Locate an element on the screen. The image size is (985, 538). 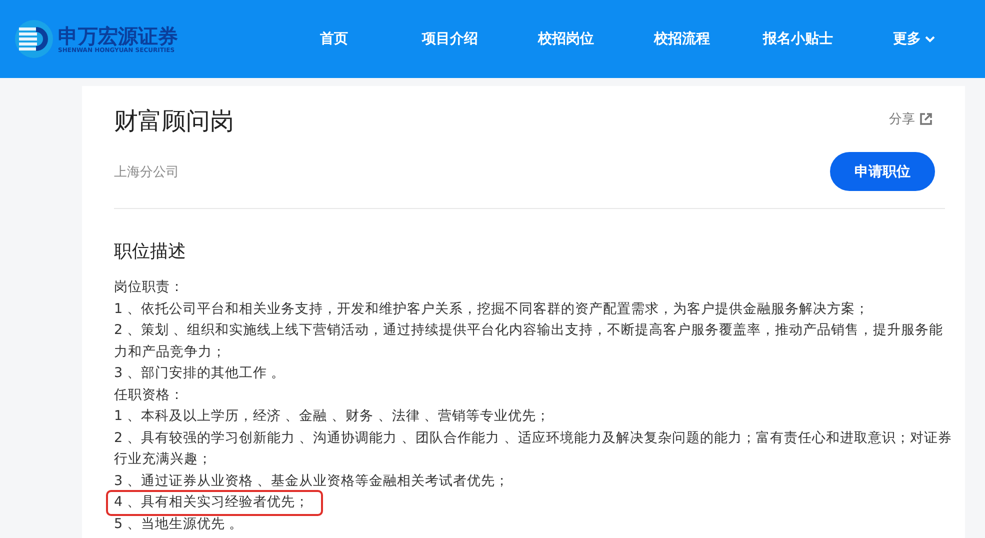
nav-link: 项目介绍 is located at coordinates (450, 39).